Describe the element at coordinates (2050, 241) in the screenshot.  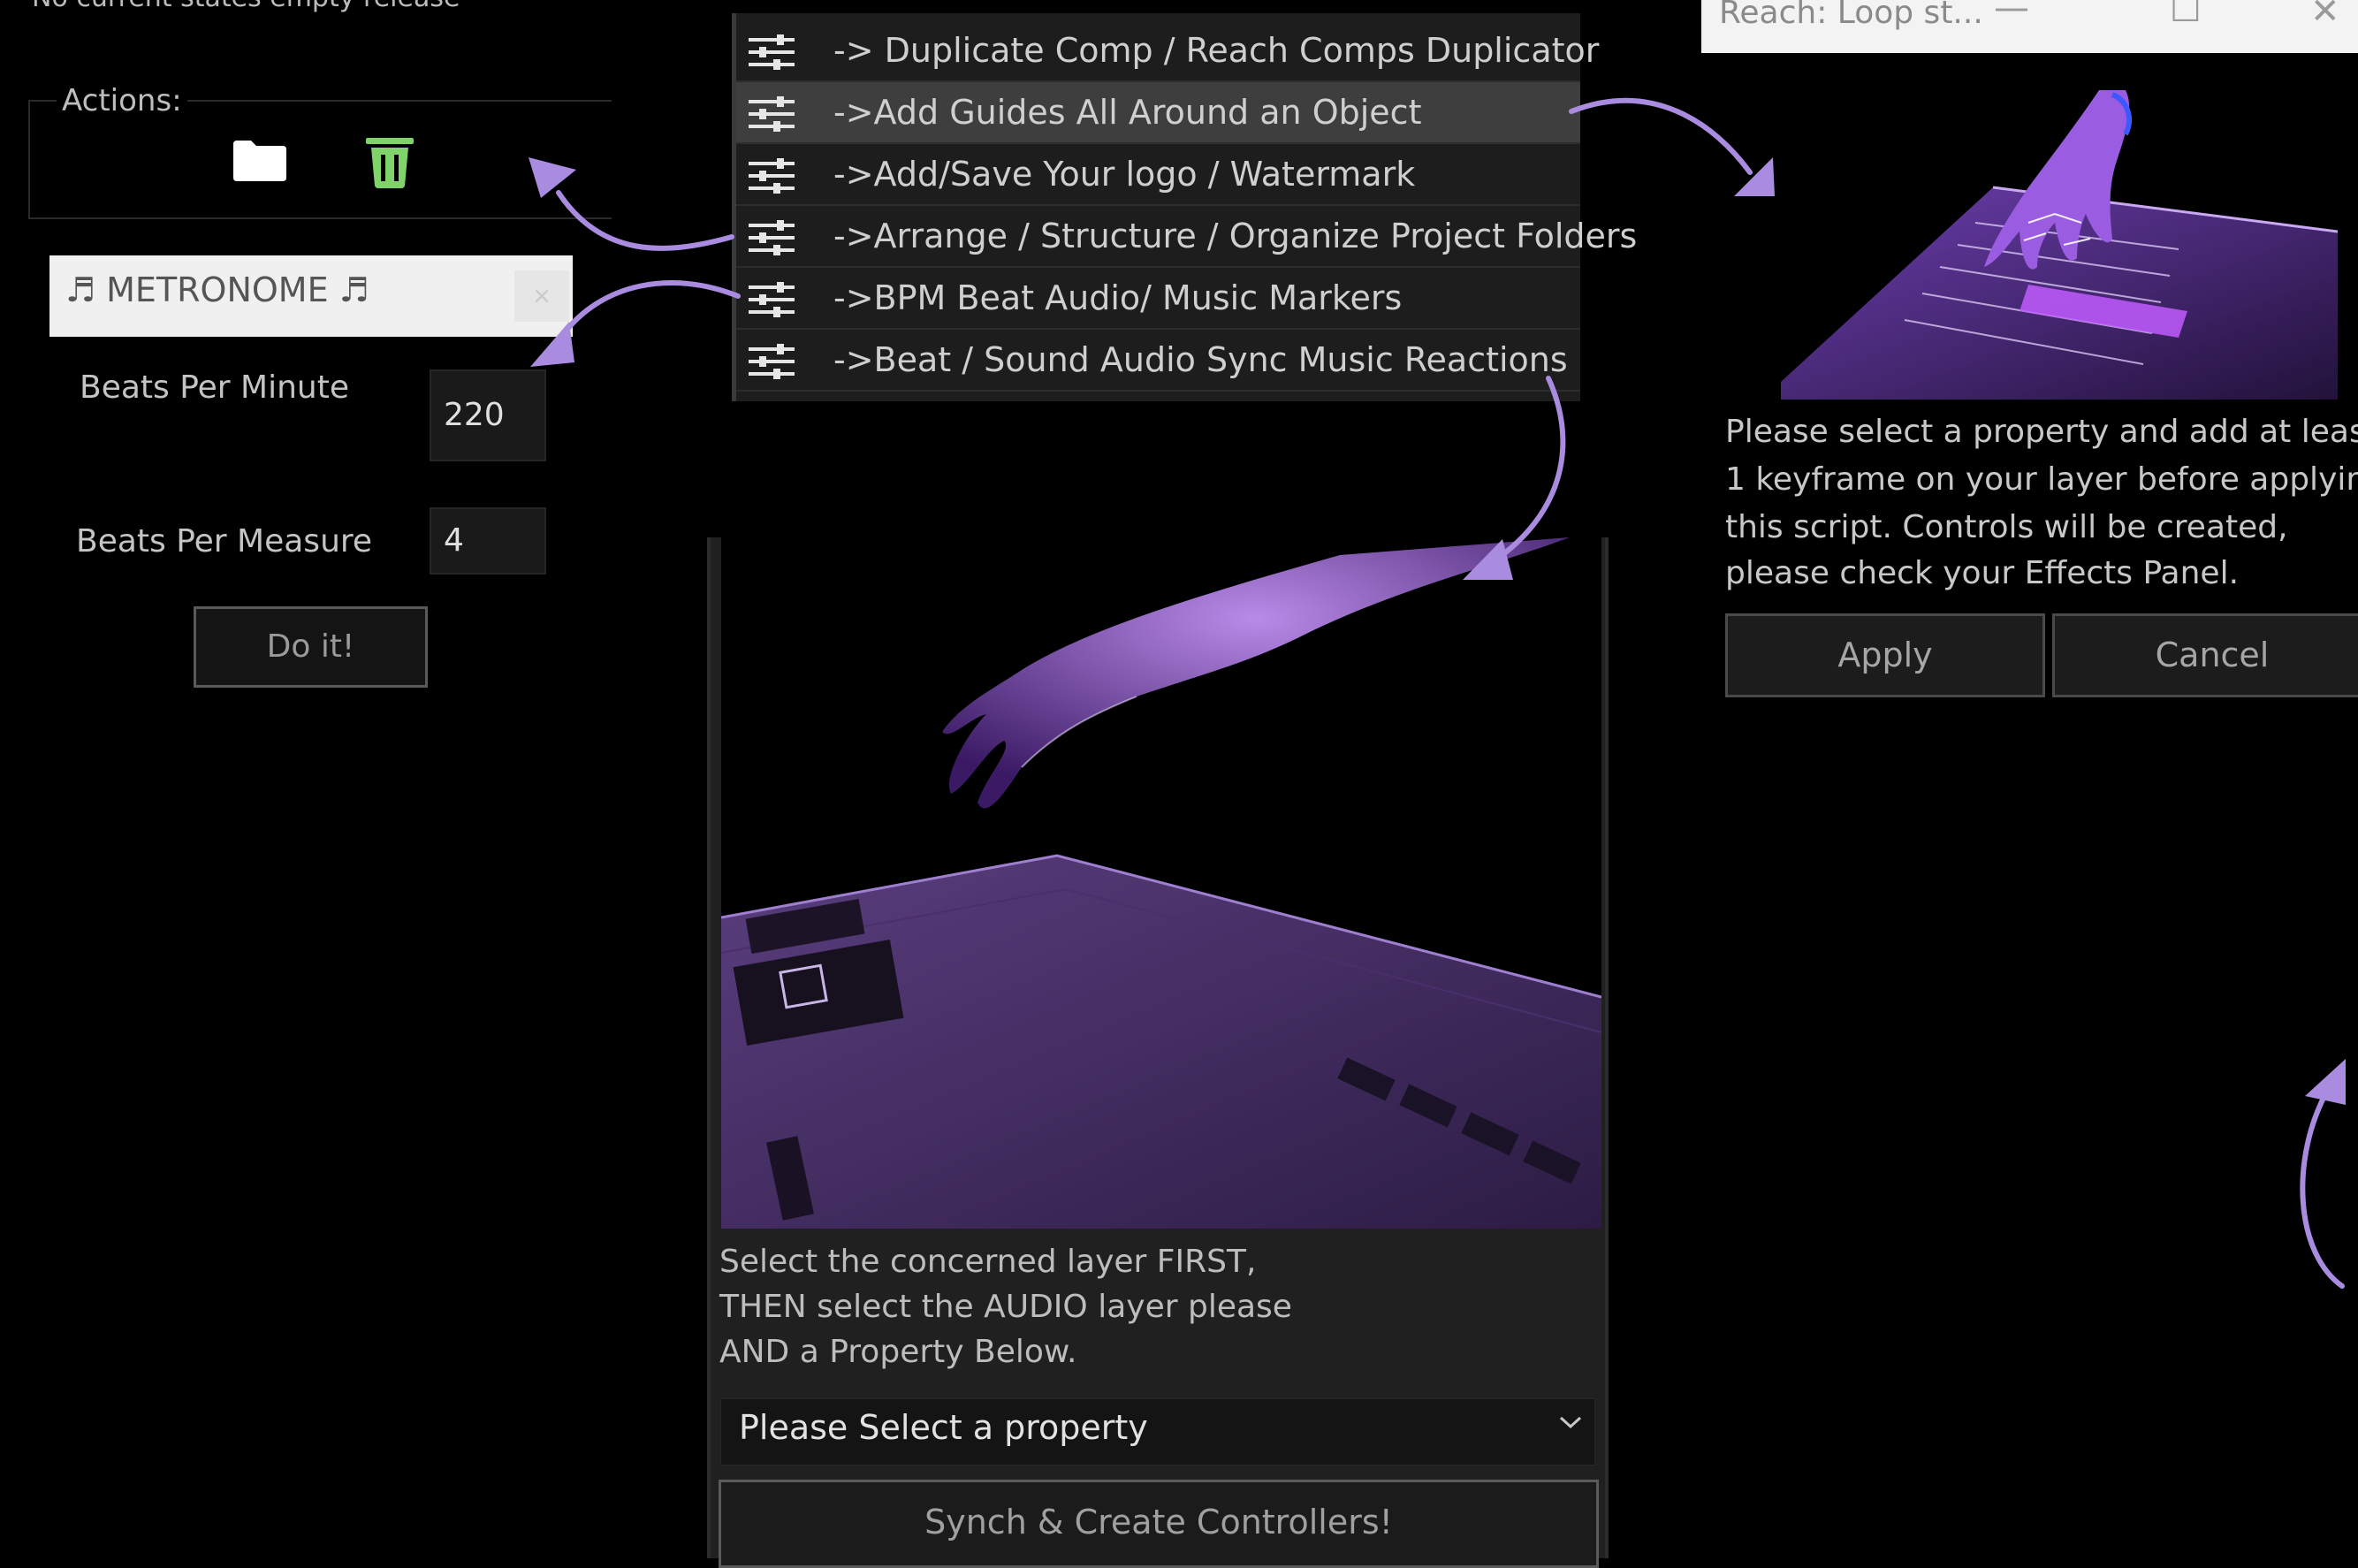
I see `reach-loop-image` at that location.